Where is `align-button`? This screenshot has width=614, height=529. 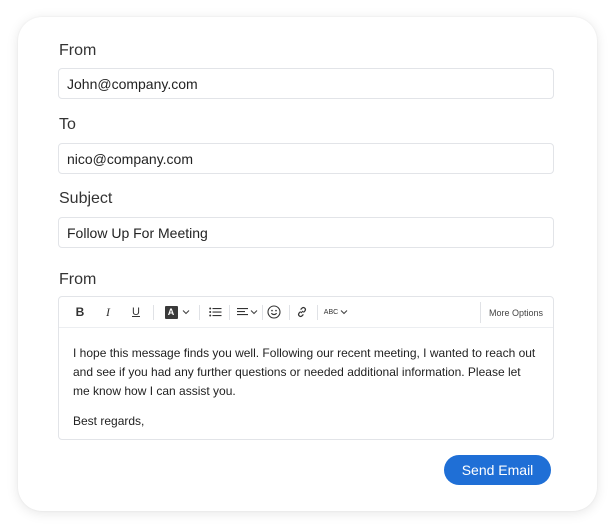 align-button is located at coordinates (247, 312).